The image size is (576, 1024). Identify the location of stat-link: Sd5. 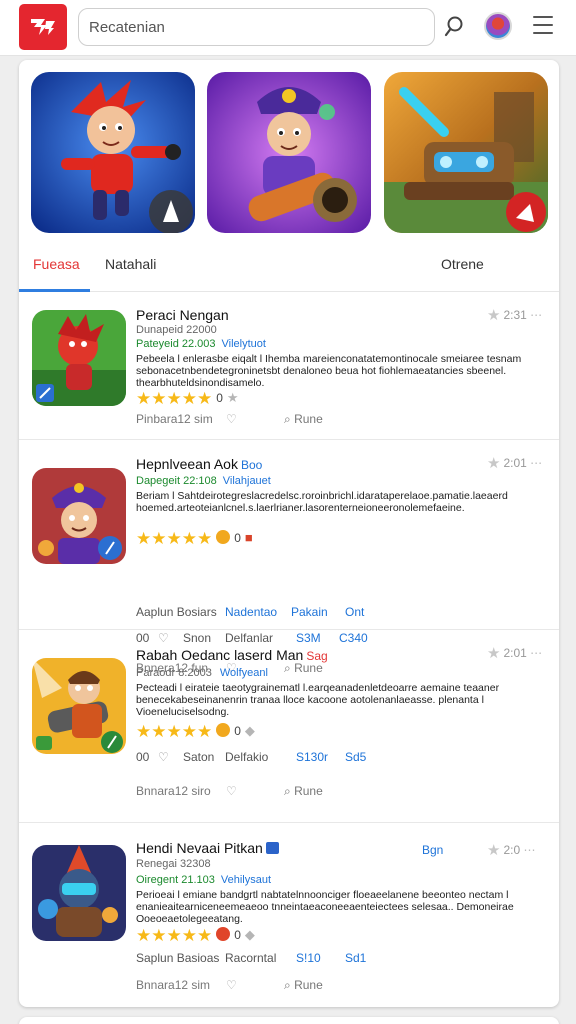
(355, 757).